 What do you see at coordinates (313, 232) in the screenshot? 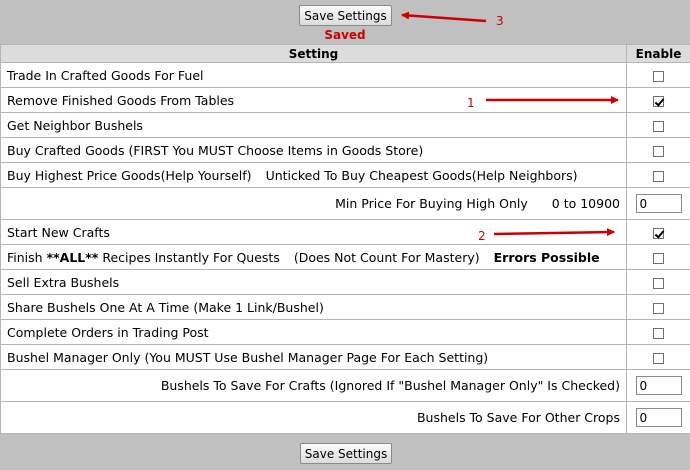
I see `setting-label: Start New Crafts` at bounding box center [313, 232].